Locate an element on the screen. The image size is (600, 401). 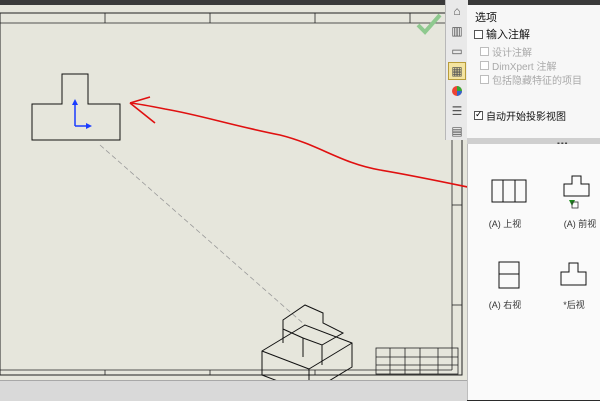
include-hidden-label: 包括隐藏特征的项目 is located at coordinates (537, 81).